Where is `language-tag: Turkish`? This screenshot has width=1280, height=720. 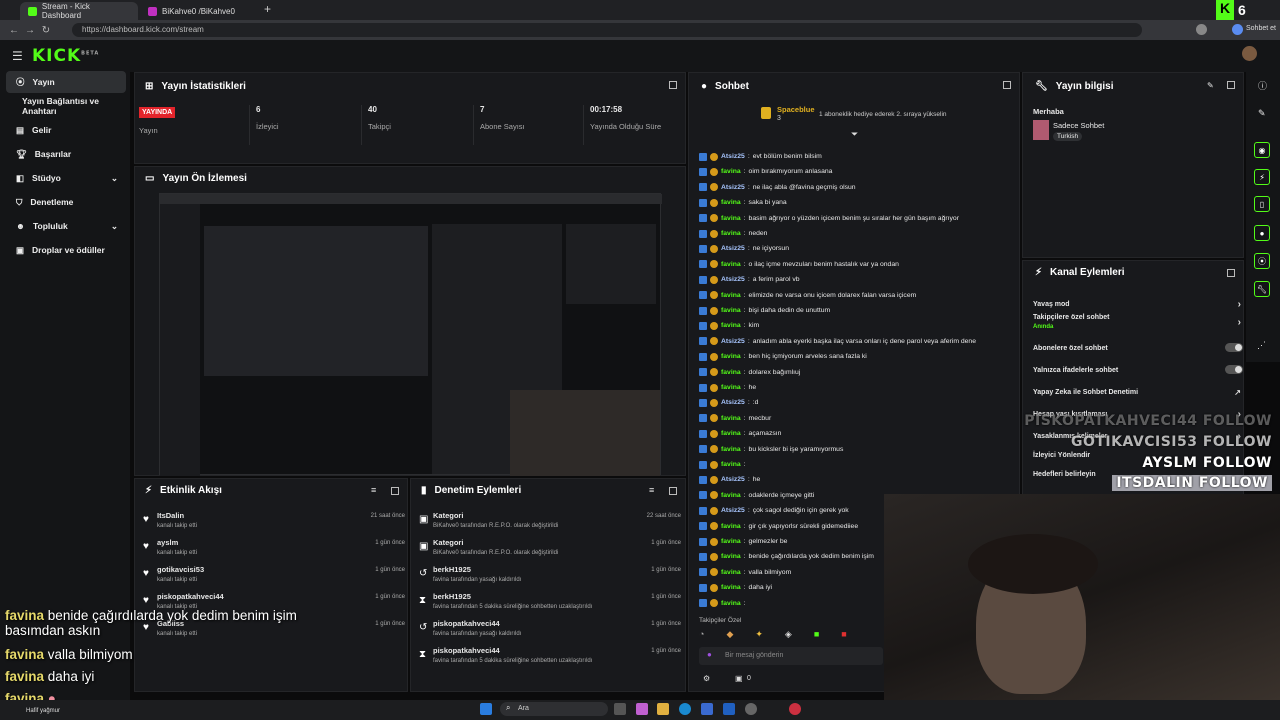 language-tag: Turkish is located at coordinates (1068, 136).